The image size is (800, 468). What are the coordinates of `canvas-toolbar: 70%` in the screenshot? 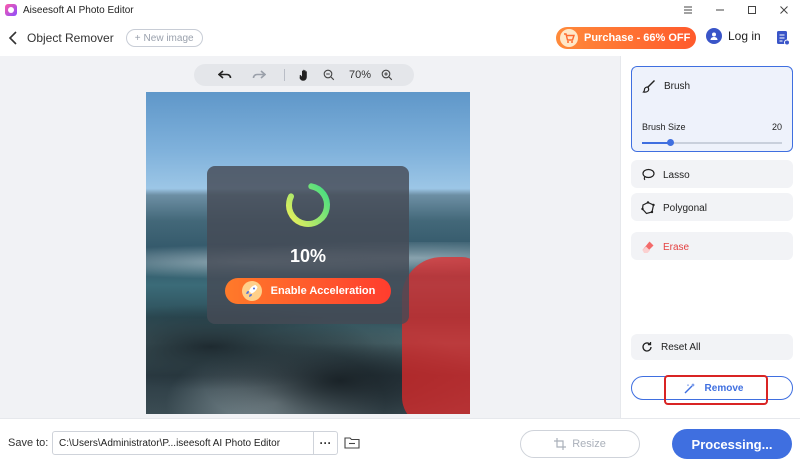 It's located at (304, 75).